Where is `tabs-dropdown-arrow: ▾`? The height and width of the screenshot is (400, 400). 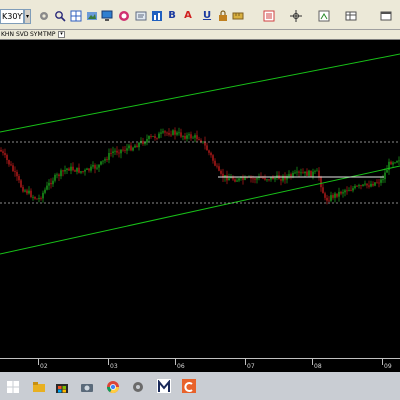
tabs-dropdown-arrow: ▾ is located at coordinates (61, 34).